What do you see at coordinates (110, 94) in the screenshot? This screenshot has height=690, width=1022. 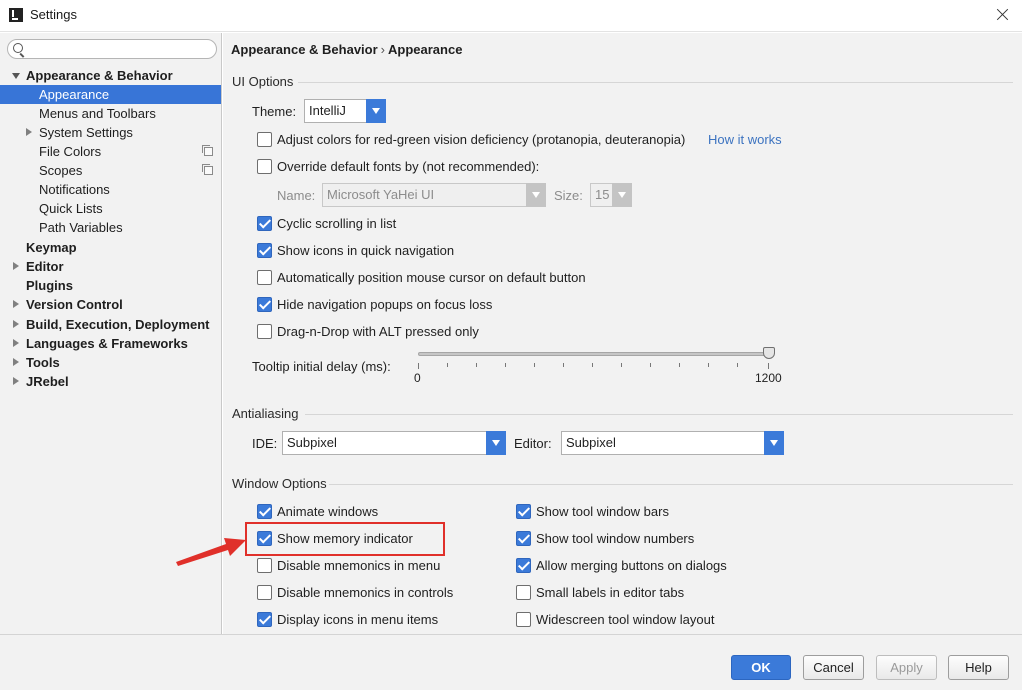 I see `sidebar-item-appearance: Appearance` at bounding box center [110, 94].